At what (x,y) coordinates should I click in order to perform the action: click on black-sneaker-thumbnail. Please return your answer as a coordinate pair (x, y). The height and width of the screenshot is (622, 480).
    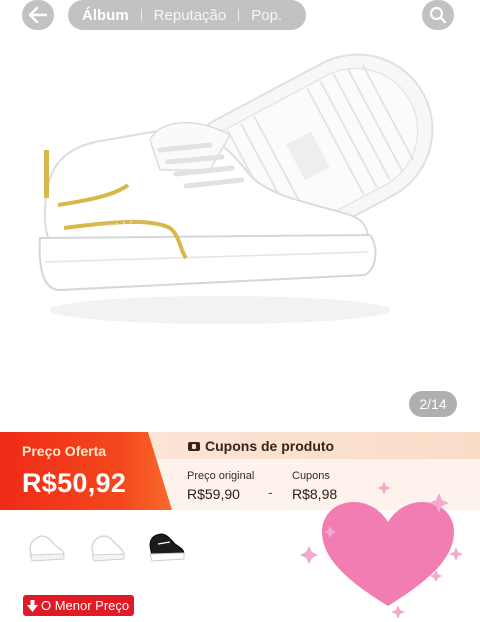
    Looking at the image, I should click on (167, 547).